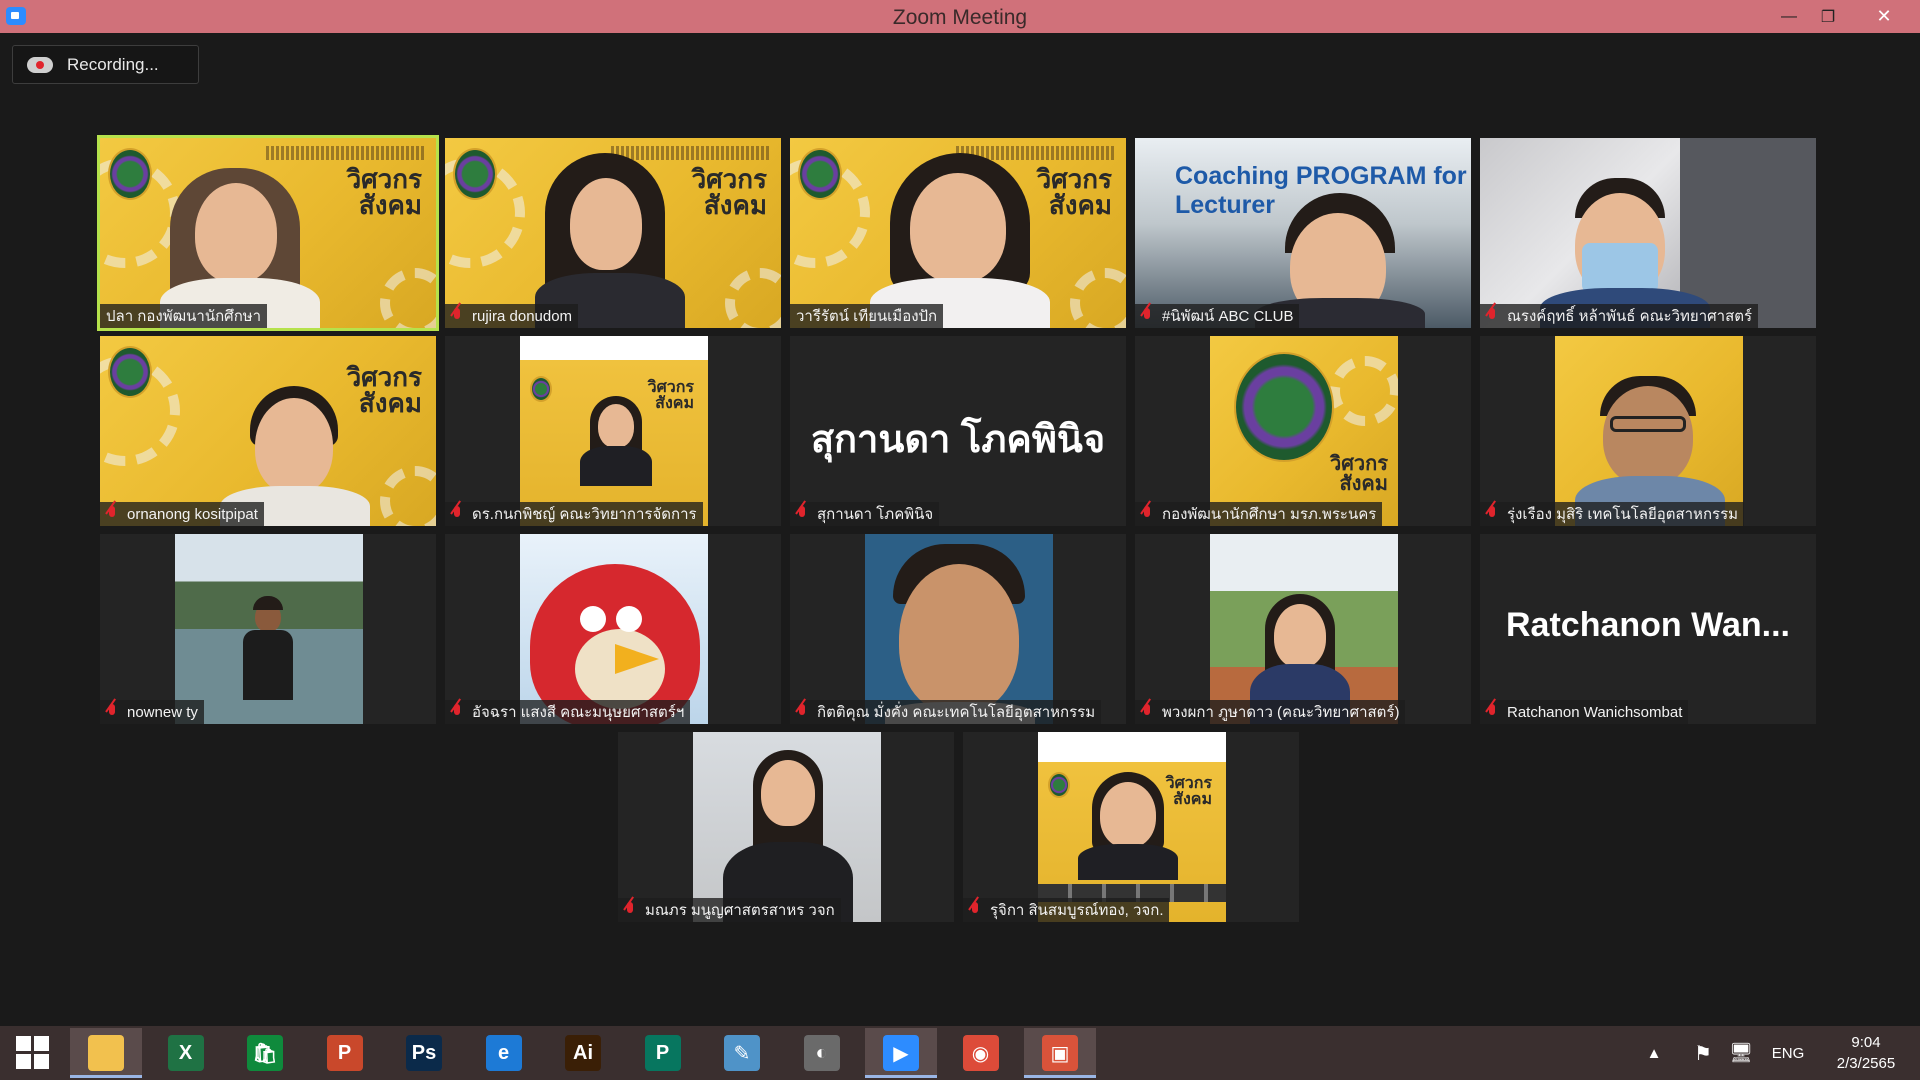 The height and width of the screenshot is (1080, 1920). I want to click on action-center-flag-icon: ⚑, so click(1703, 1053).